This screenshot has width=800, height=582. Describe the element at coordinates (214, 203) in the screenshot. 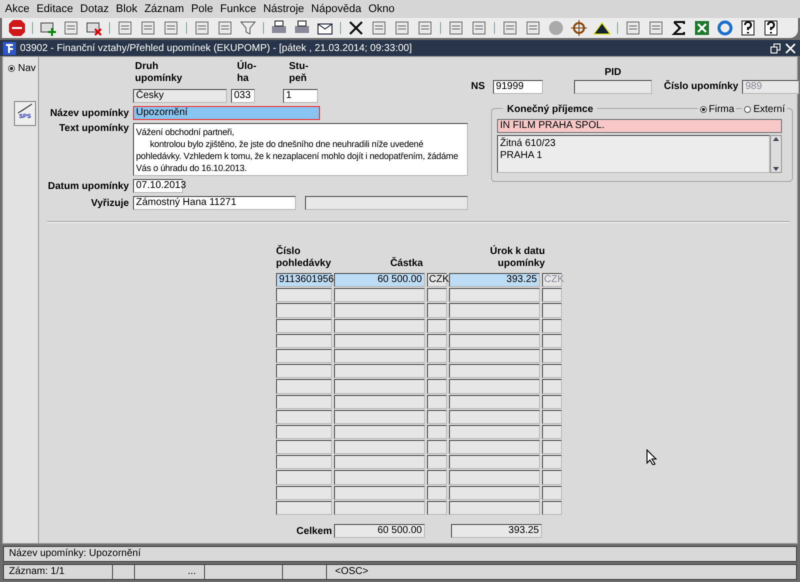

I see `handler-field: Zámostný Hana 11271` at that location.